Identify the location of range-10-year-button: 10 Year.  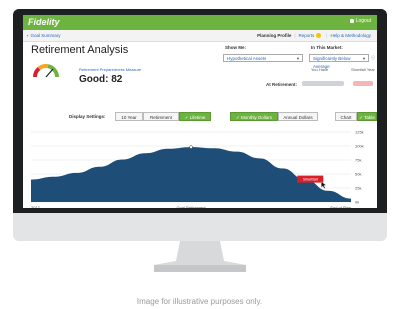
(129, 116).